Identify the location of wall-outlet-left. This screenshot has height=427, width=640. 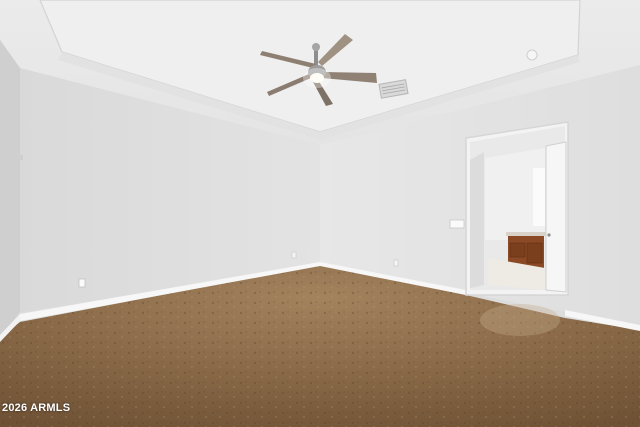
(82, 283).